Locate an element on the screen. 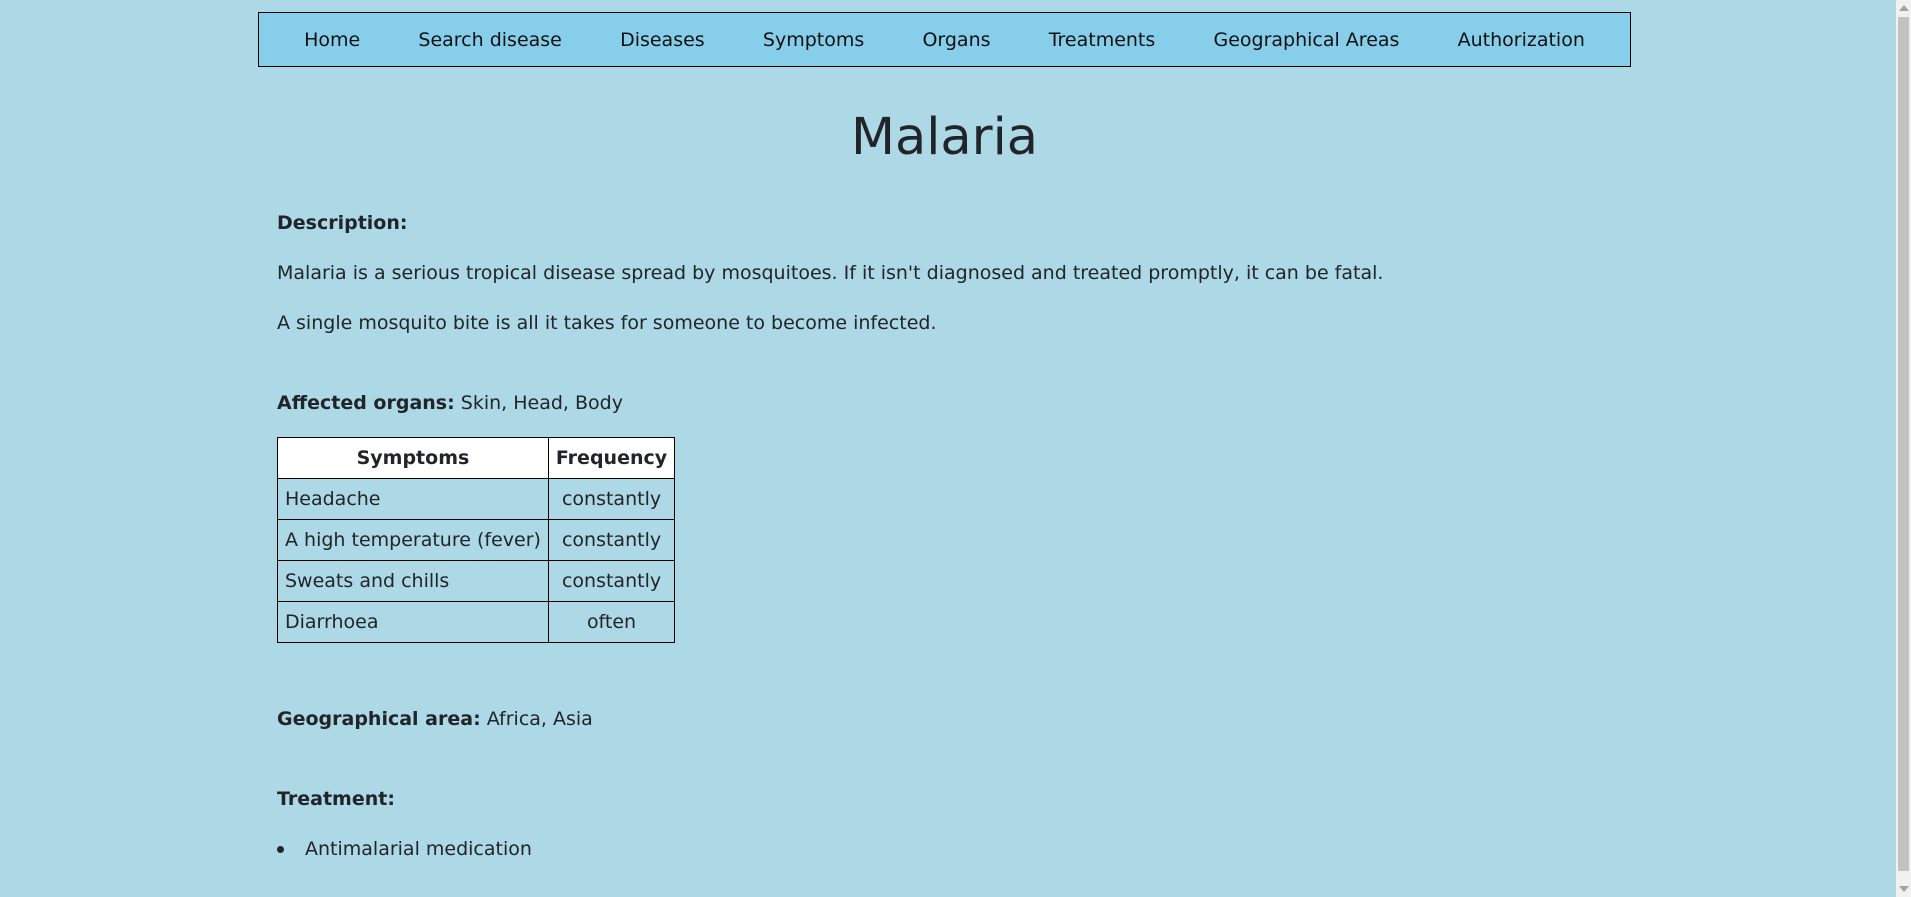 The width and height of the screenshot is (1911, 897). table-header-row: Symptoms Frequency is located at coordinates (476, 458).